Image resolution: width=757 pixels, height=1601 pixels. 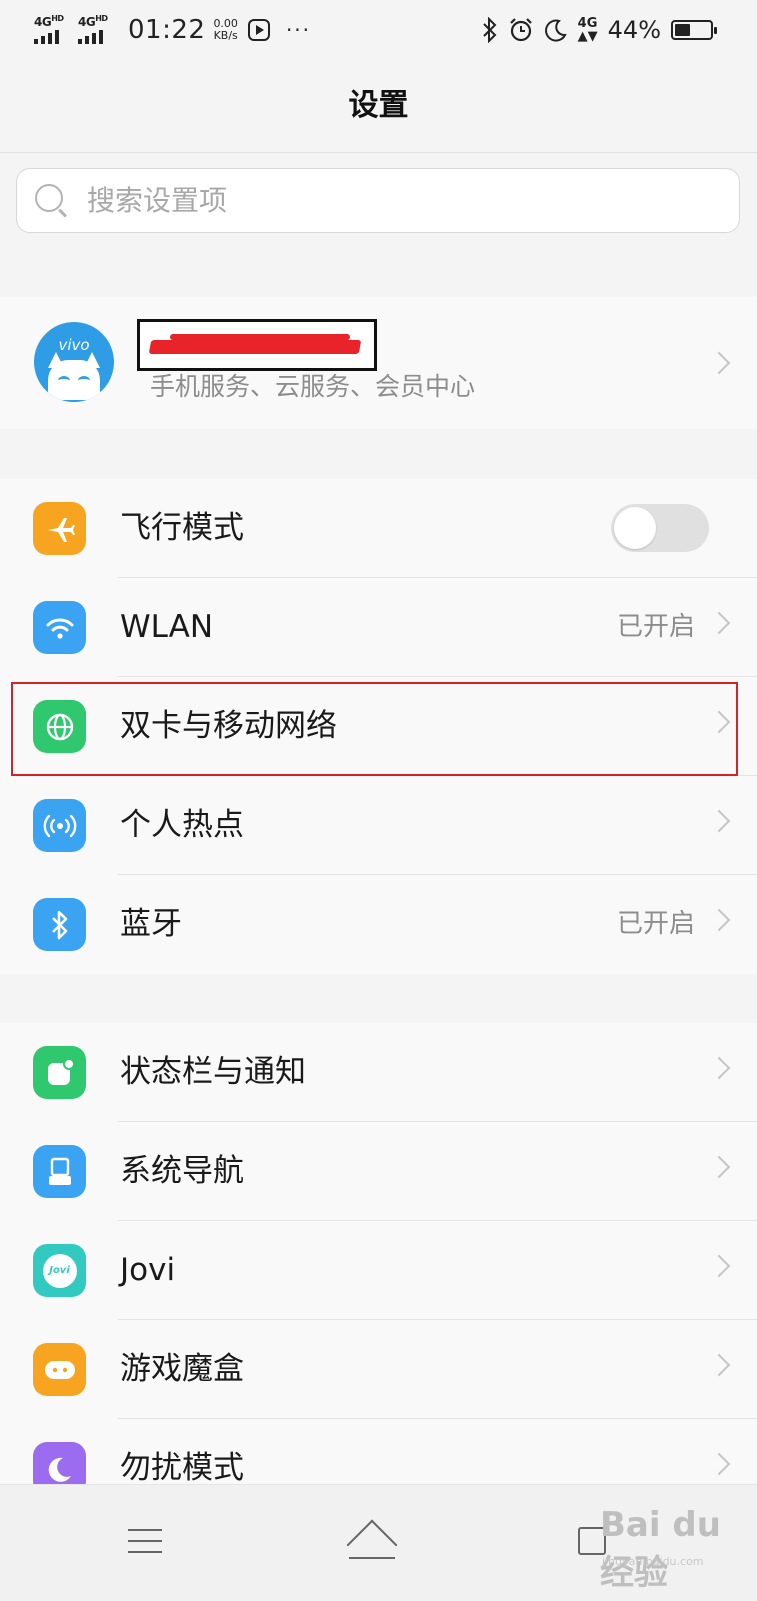 What do you see at coordinates (74, 362) in the screenshot?
I see `avatar: vivo` at bounding box center [74, 362].